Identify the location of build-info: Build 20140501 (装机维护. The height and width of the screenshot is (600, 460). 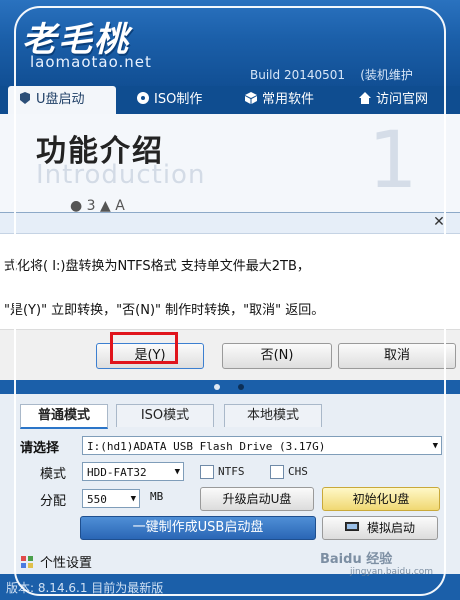
(331, 74).